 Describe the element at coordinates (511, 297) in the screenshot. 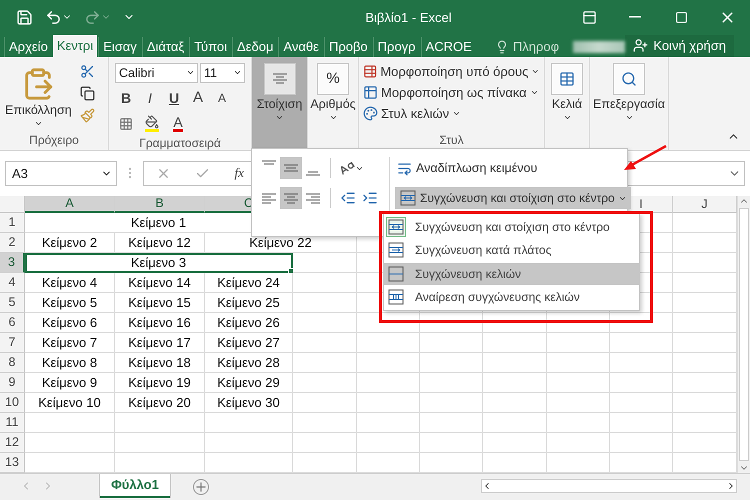

I see `menu-item: Αναίρεση συγχώνευσης κελιών` at that location.